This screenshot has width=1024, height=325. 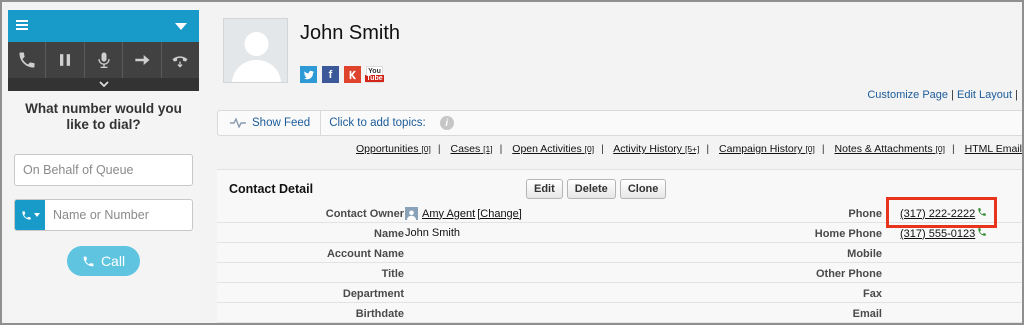 I want to click on page-title: John Smith, so click(x=350, y=33).